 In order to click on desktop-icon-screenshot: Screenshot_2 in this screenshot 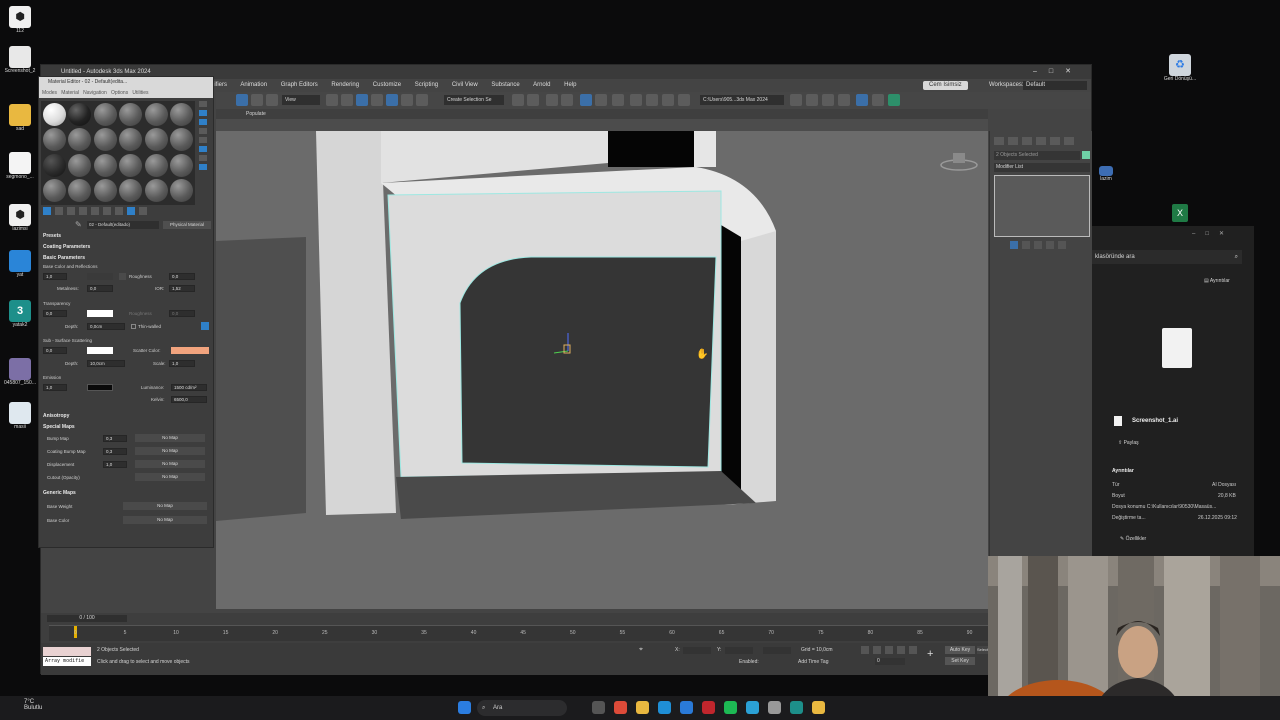, I will do `click(20, 60)`.